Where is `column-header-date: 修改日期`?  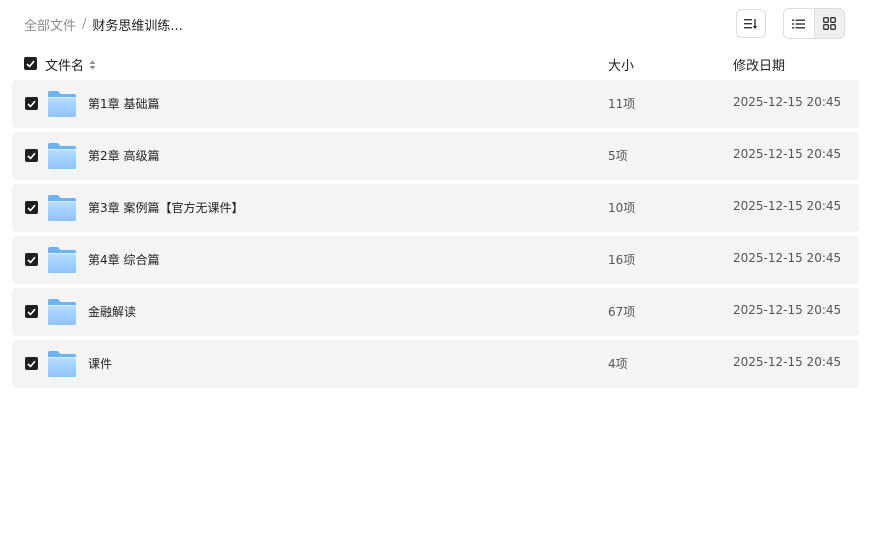
column-header-date: 修改日期 is located at coordinates (759, 66).